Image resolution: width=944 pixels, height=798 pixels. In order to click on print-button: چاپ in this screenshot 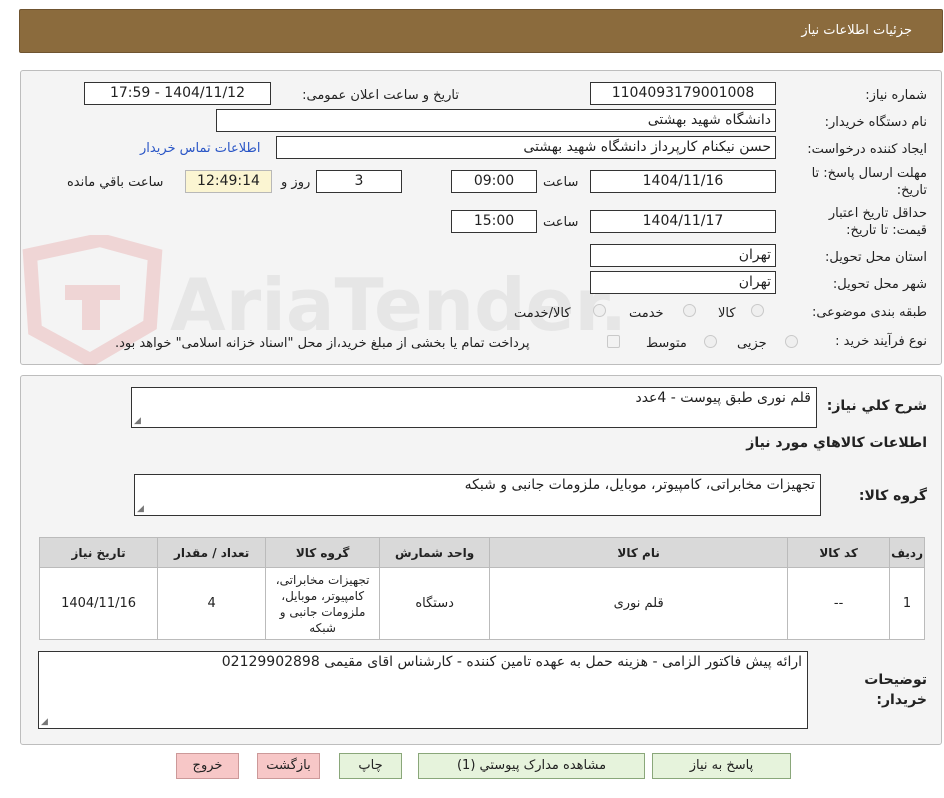, I will do `click(370, 766)`.